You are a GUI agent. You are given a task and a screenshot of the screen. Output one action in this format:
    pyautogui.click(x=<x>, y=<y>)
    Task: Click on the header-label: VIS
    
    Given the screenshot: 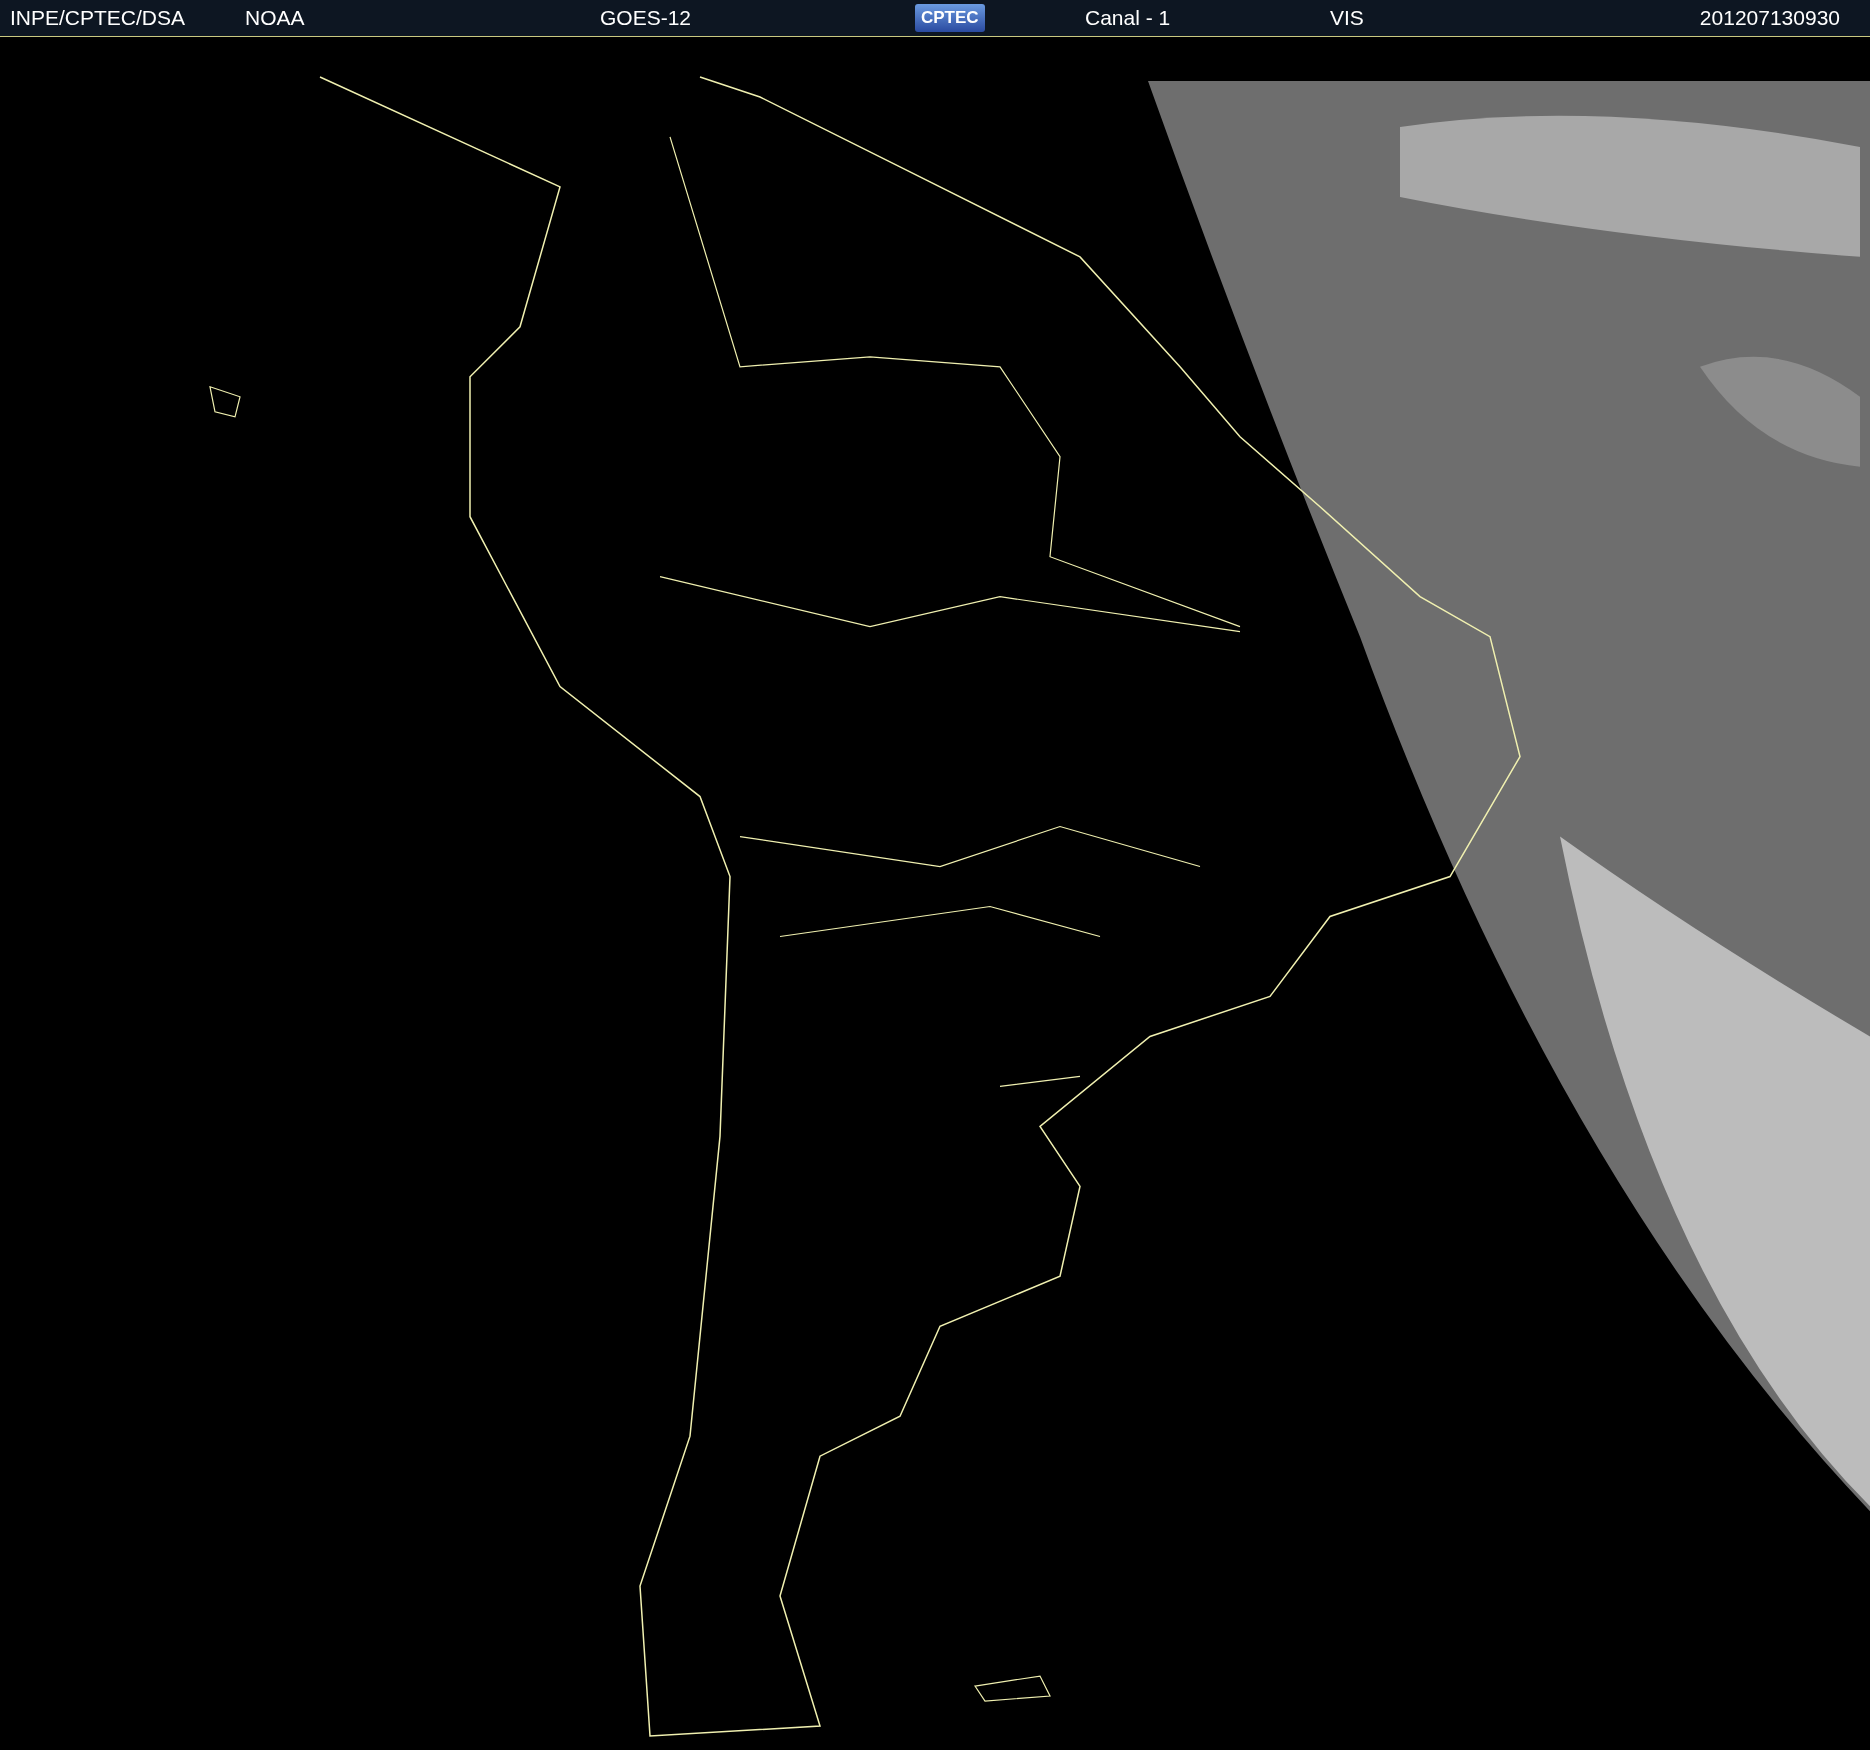 What is the action you would take?
    pyautogui.click(x=1347, y=18)
    